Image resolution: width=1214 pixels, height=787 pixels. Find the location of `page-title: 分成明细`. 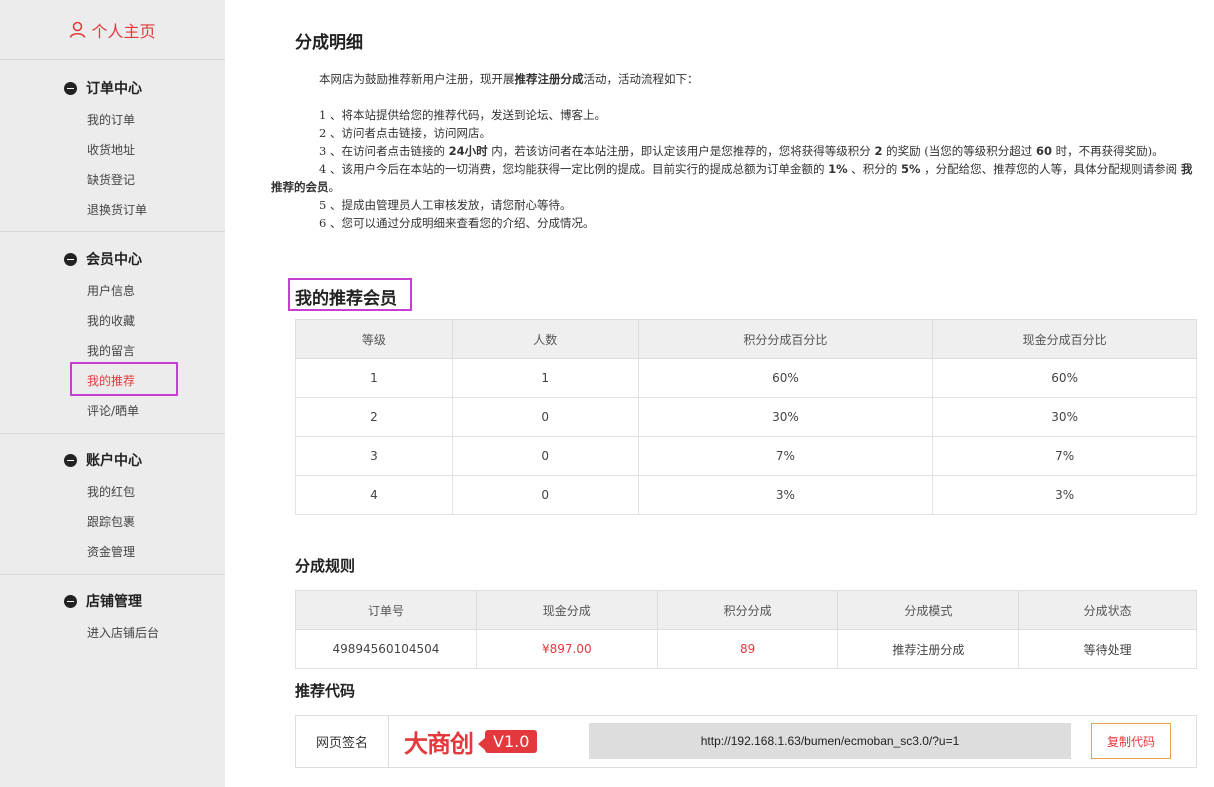

page-title: 分成明细 is located at coordinates (329, 43).